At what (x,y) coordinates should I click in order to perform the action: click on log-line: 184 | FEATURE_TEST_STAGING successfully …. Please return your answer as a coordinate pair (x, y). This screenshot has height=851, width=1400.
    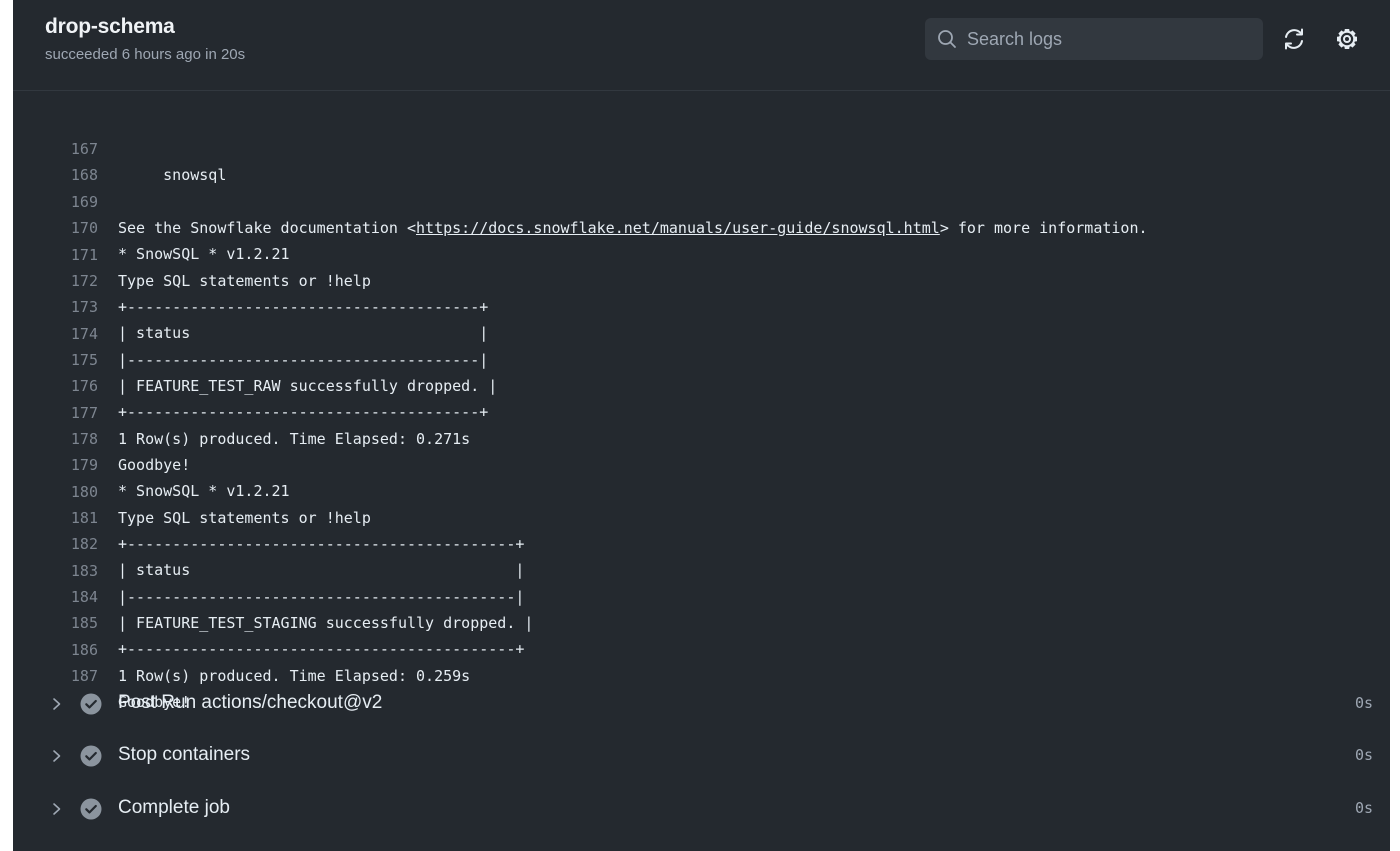
    Looking at the image, I should click on (701, 595).